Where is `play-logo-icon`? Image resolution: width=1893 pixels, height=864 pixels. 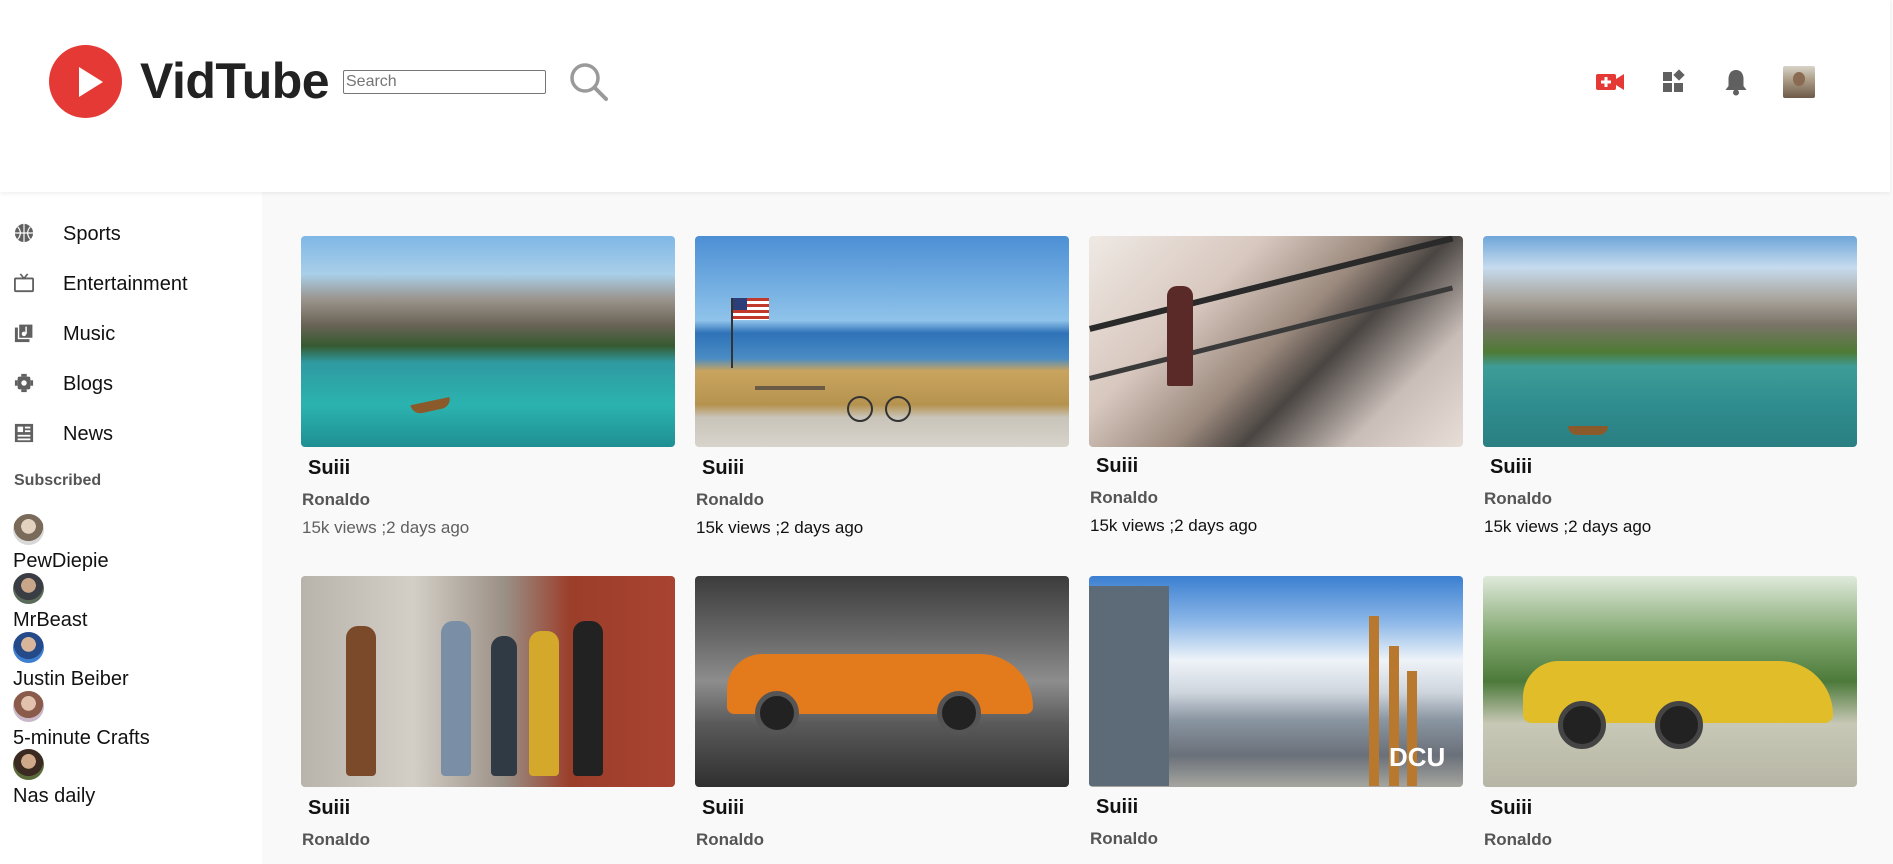
play-logo-icon is located at coordinates (85, 81).